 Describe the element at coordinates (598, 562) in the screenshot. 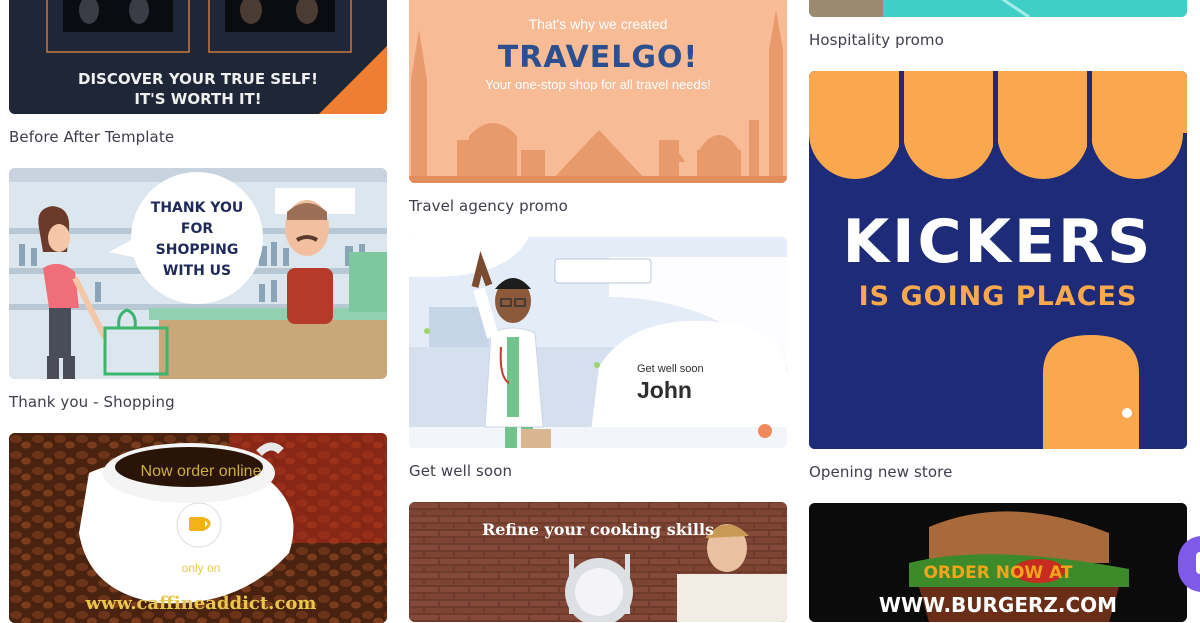

I see `template-card-cooking: Refine your cooking skills` at that location.